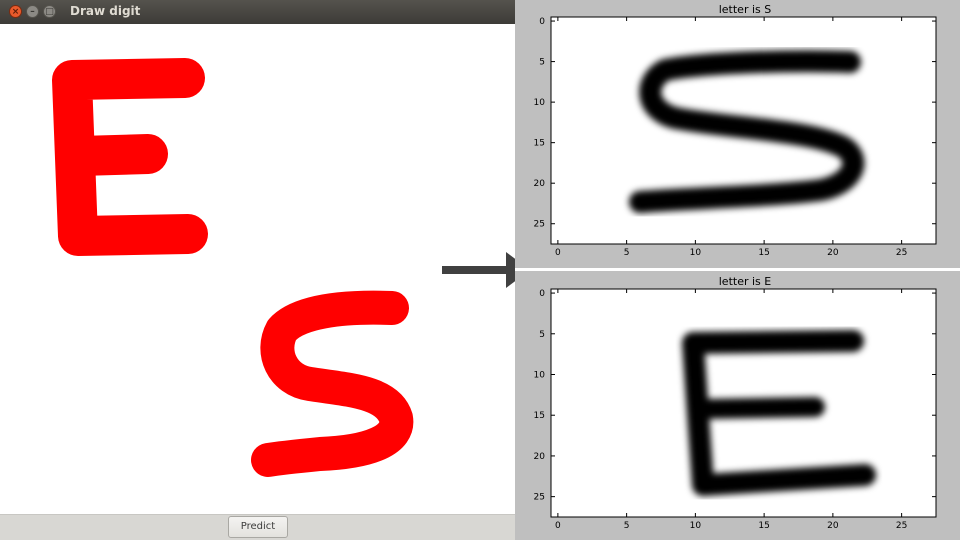 The width and height of the screenshot is (960, 540). Describe the element at coordinates (49, 11) in the screenshot. I see `maximize-icon: □` at that location.